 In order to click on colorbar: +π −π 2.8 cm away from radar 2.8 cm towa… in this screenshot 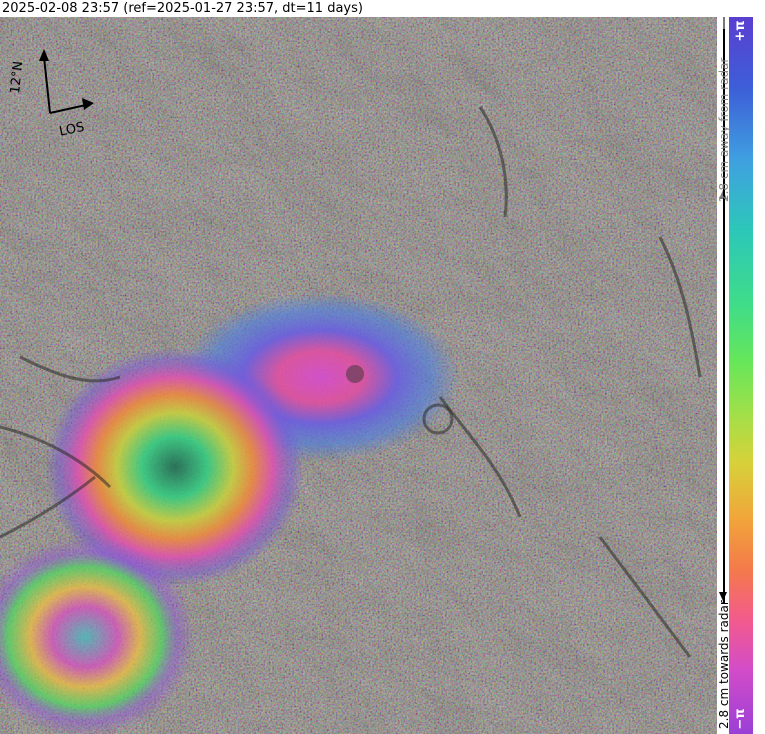, I will do `click(741, 375)`.